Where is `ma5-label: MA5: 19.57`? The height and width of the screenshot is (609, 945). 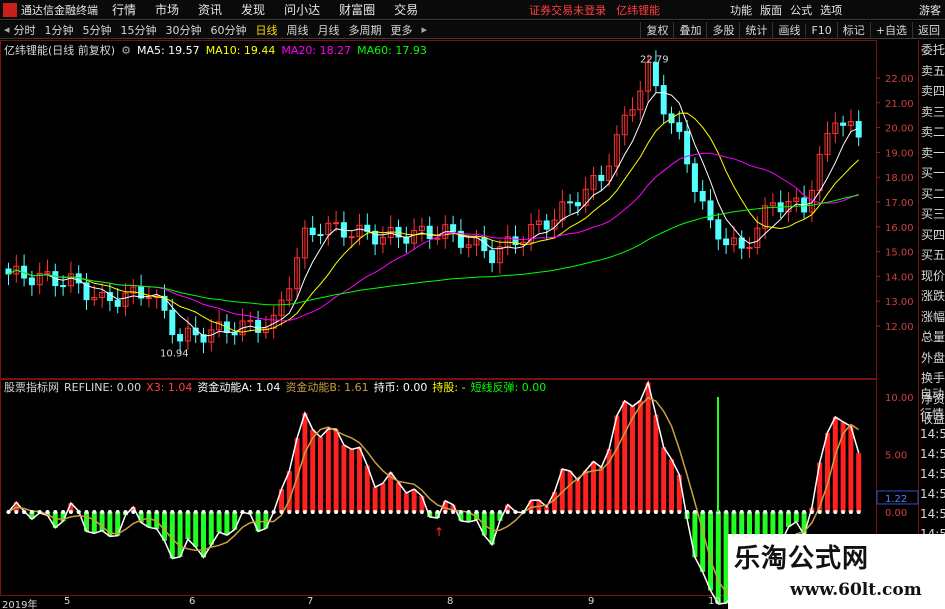 ma5-label: MA5: 19.57 is located at coordinates (168, 50).